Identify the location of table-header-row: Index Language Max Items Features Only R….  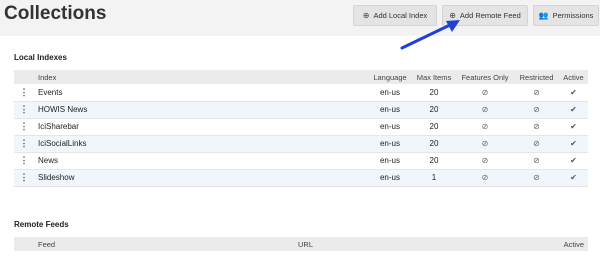
(301, 77).